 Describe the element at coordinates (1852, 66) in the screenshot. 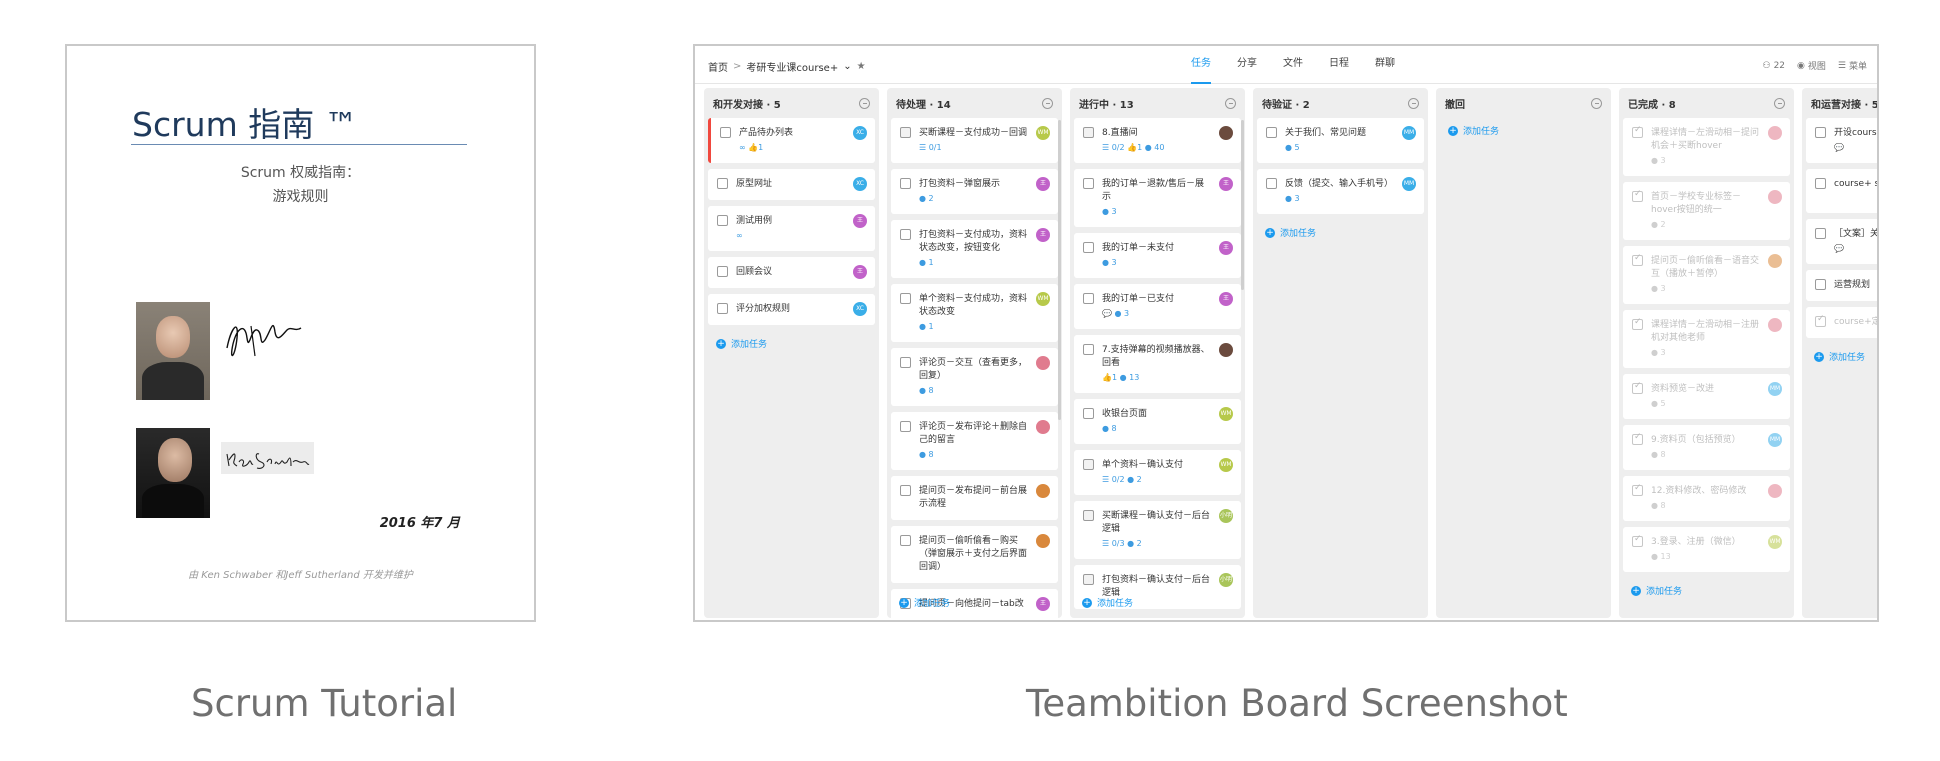

I see `menu-button: ☰ 菜单` at that location.